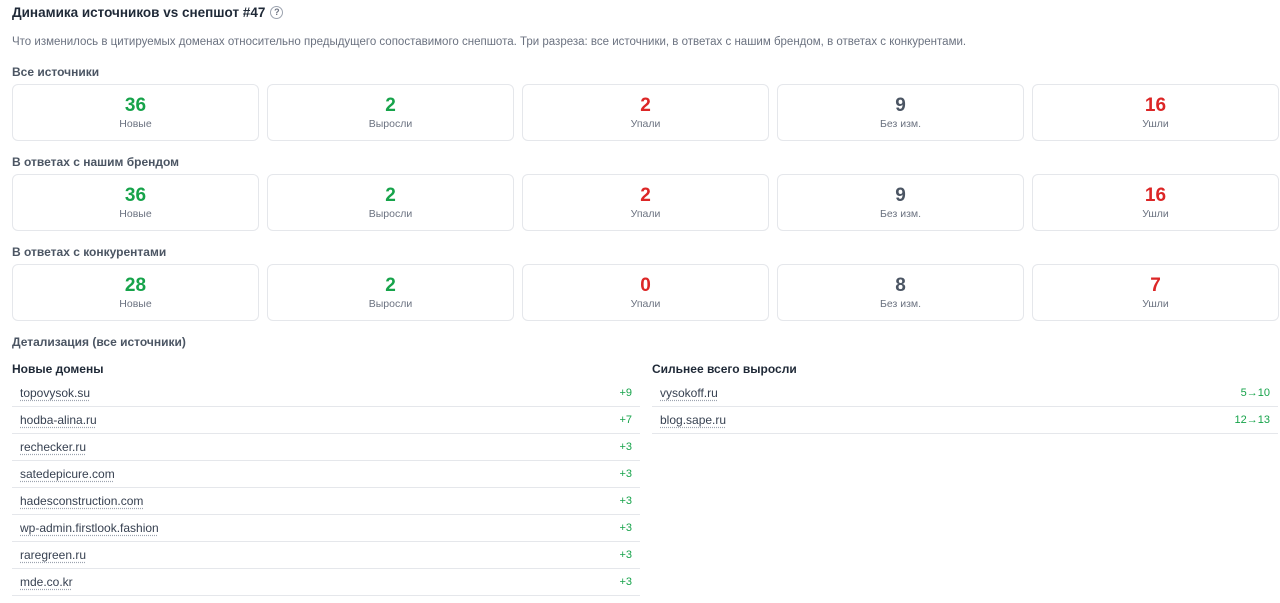 The width and height of the screenshot is (1280, 603). I want to click on delta-value: 5→10, so click(1255, 393).